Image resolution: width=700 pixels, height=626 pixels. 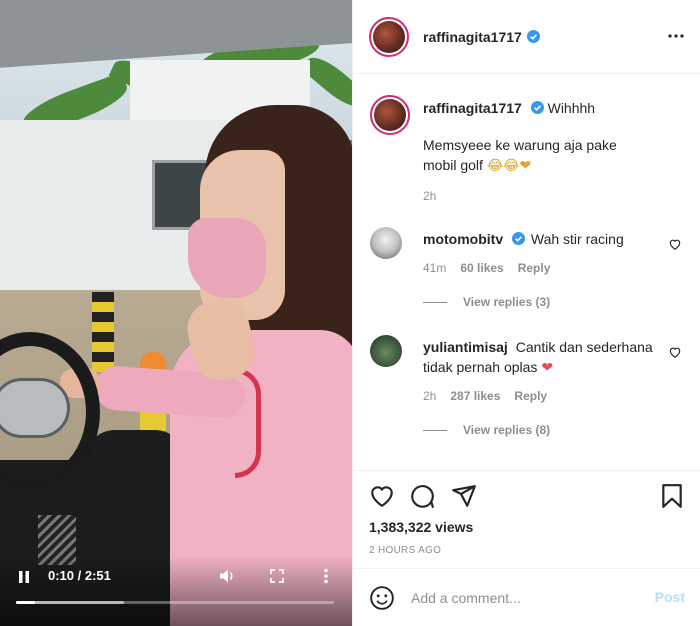 What do you see at coordinates (526, 520) in the screenshot?
I see `post-actions: 1,383,322 views 2 HOURS AGO` at bounding box center [526, 520].